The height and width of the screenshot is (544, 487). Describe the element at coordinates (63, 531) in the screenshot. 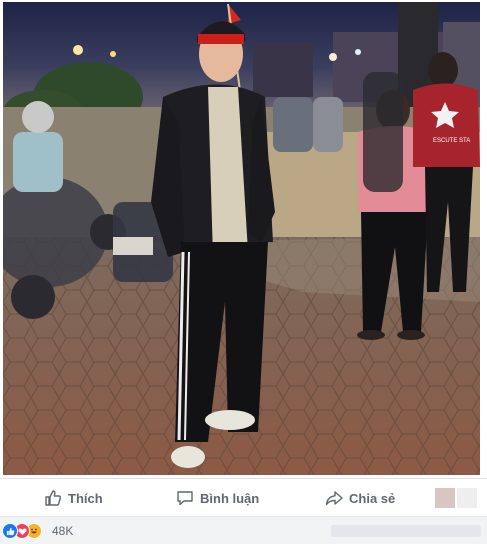

I see `reaction-count: 48K` at that location.